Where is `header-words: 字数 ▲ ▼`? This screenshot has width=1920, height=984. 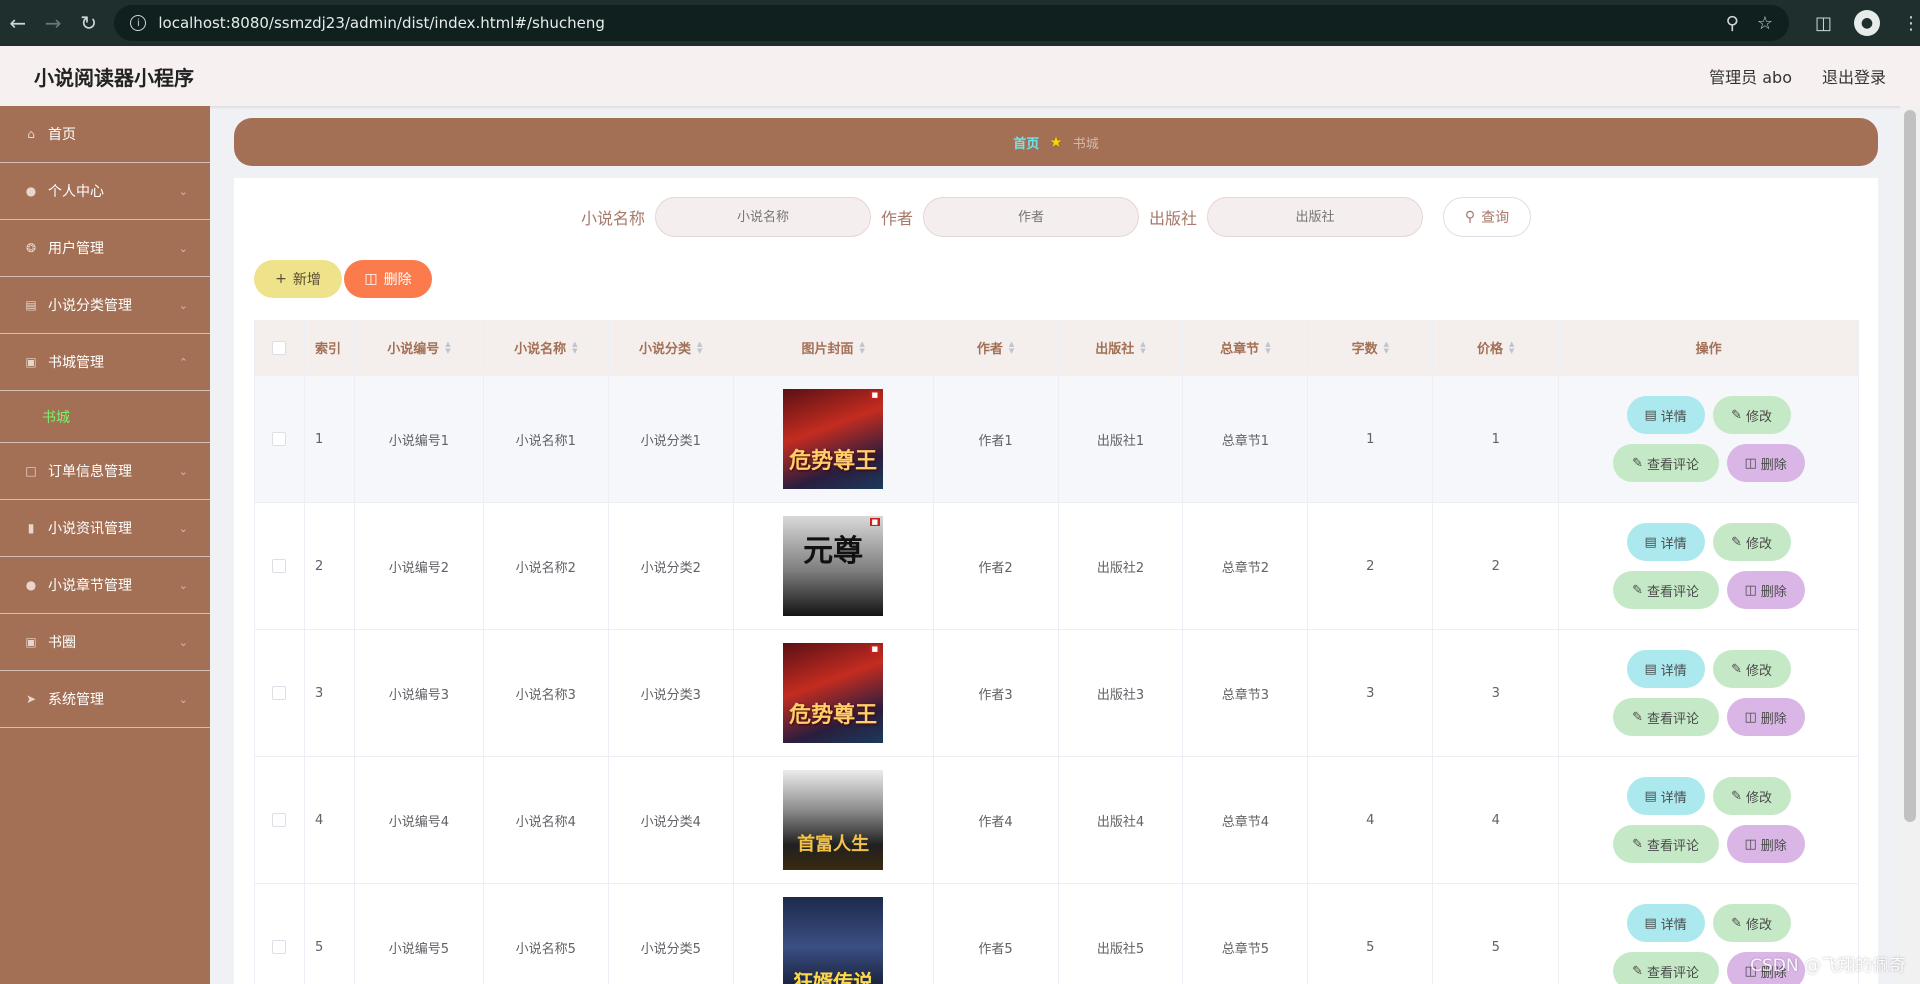 header-words: 字数 ▲ ▼ is located at coordinates (1371, 347).